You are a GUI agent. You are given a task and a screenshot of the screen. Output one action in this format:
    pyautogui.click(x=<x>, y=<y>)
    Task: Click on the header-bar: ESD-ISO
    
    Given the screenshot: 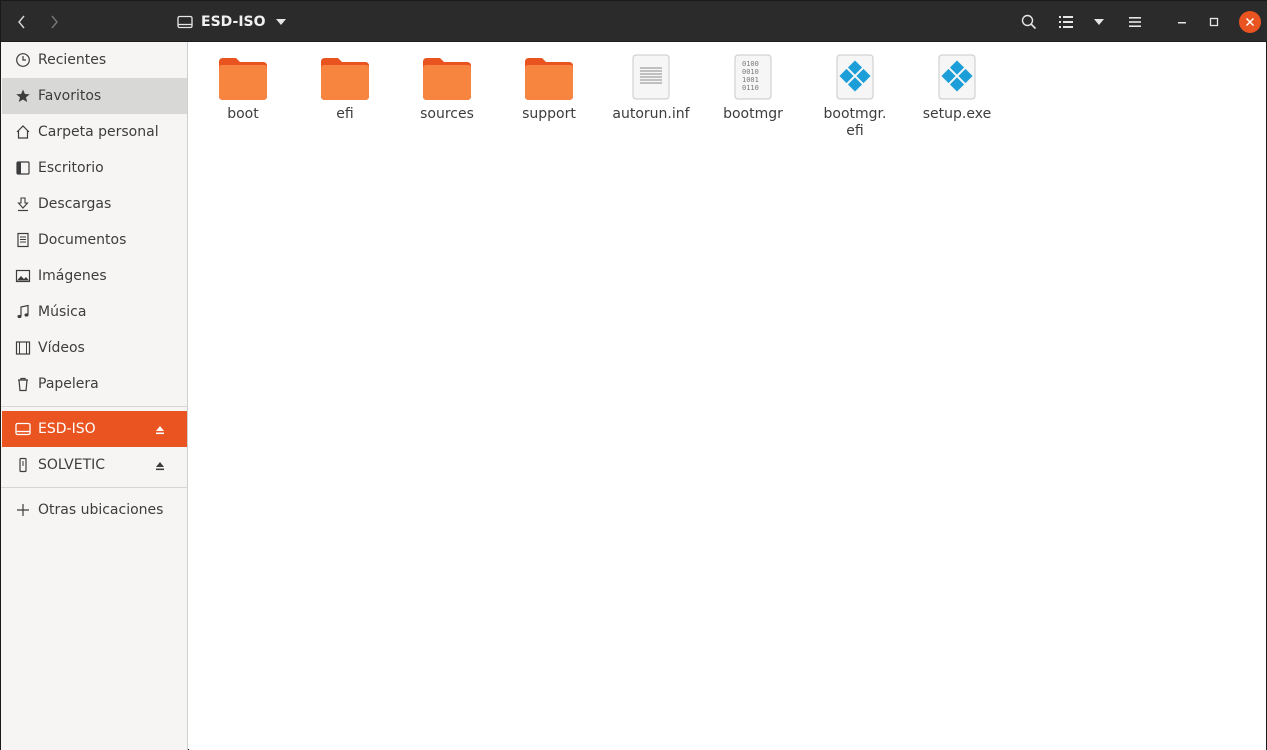 What is the action you would take?
    pyautogui.click(x=634, y=21)
    